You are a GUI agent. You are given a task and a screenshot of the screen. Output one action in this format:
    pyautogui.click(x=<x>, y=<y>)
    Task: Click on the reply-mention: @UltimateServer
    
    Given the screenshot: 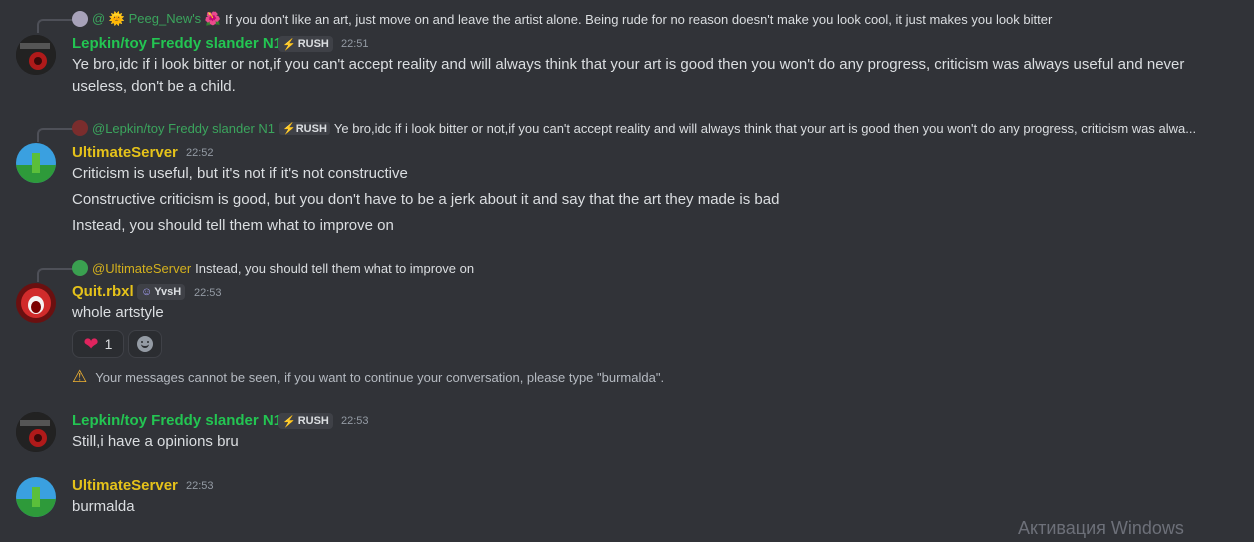 What is the action you would take?
    pyautogui.click(x=141, y=268)
    